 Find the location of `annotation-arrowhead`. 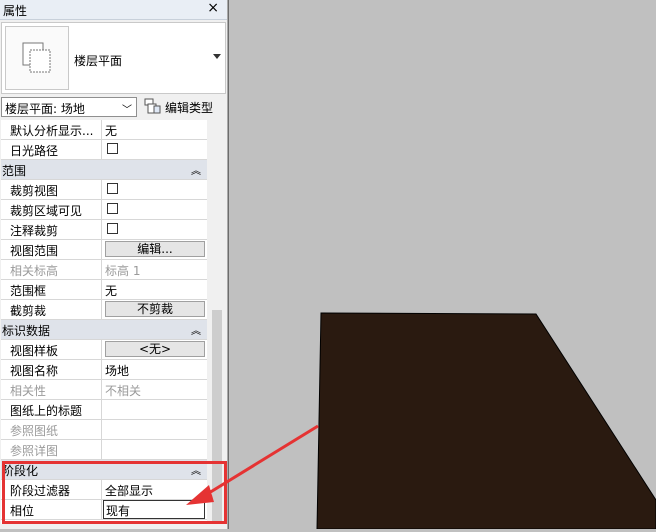

annotation-arrowhead is located at coordinates (200, 495).